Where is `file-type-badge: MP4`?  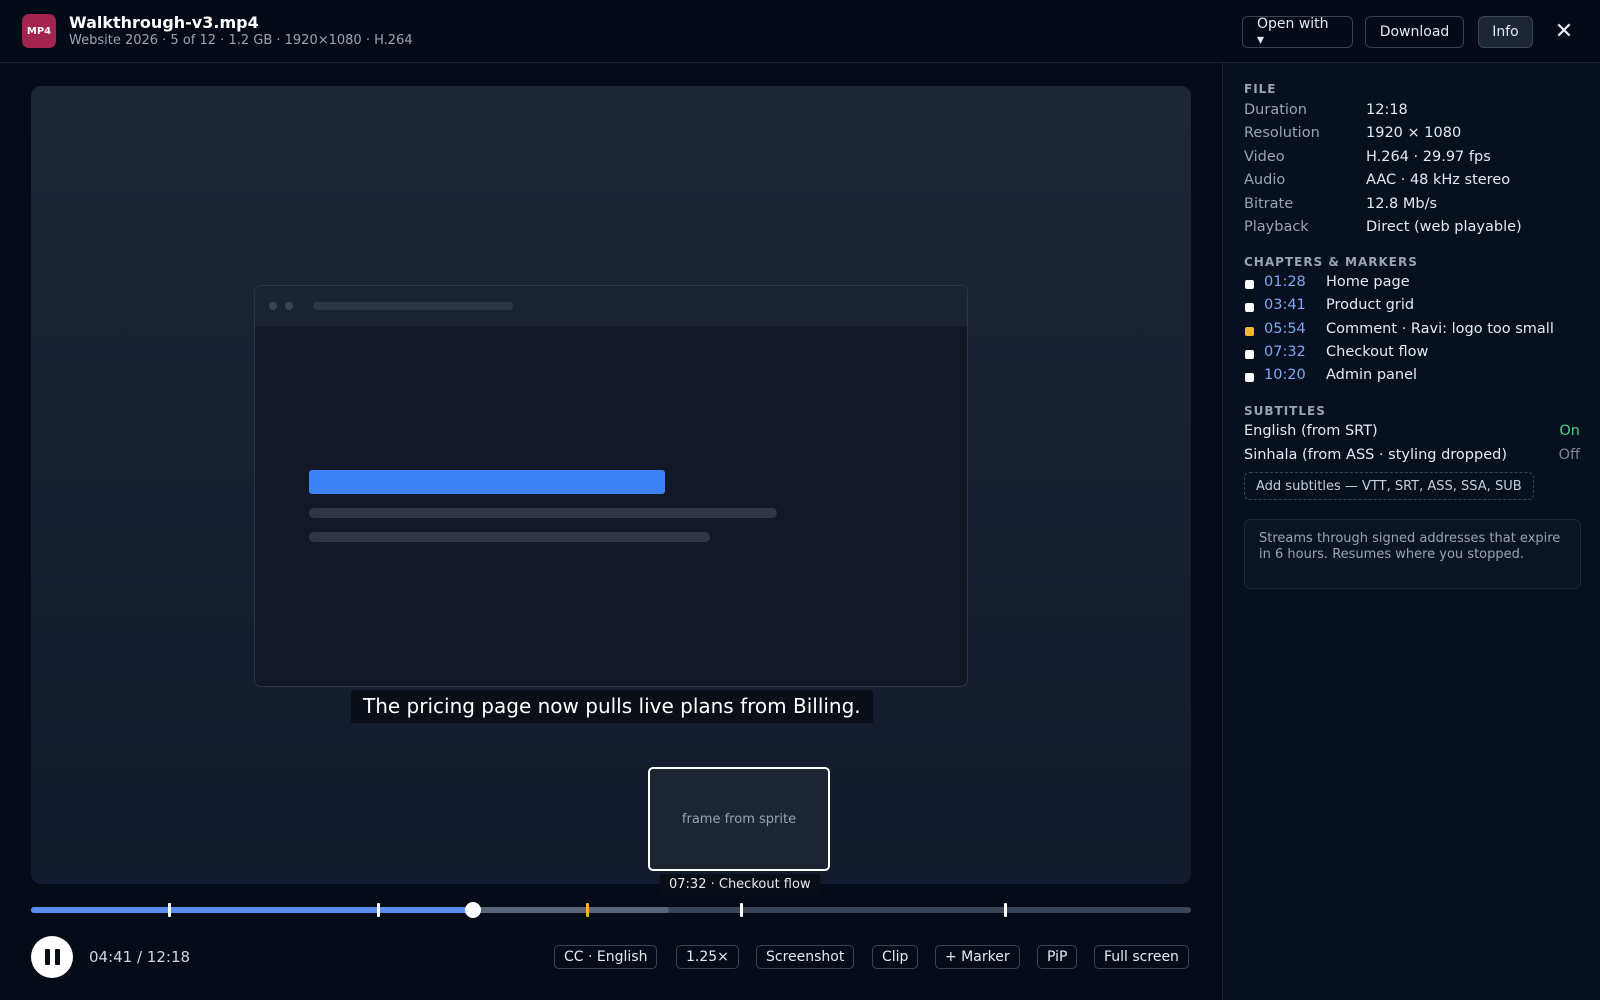
file-type-badge: MP4 is located at coordinates (39, 31).